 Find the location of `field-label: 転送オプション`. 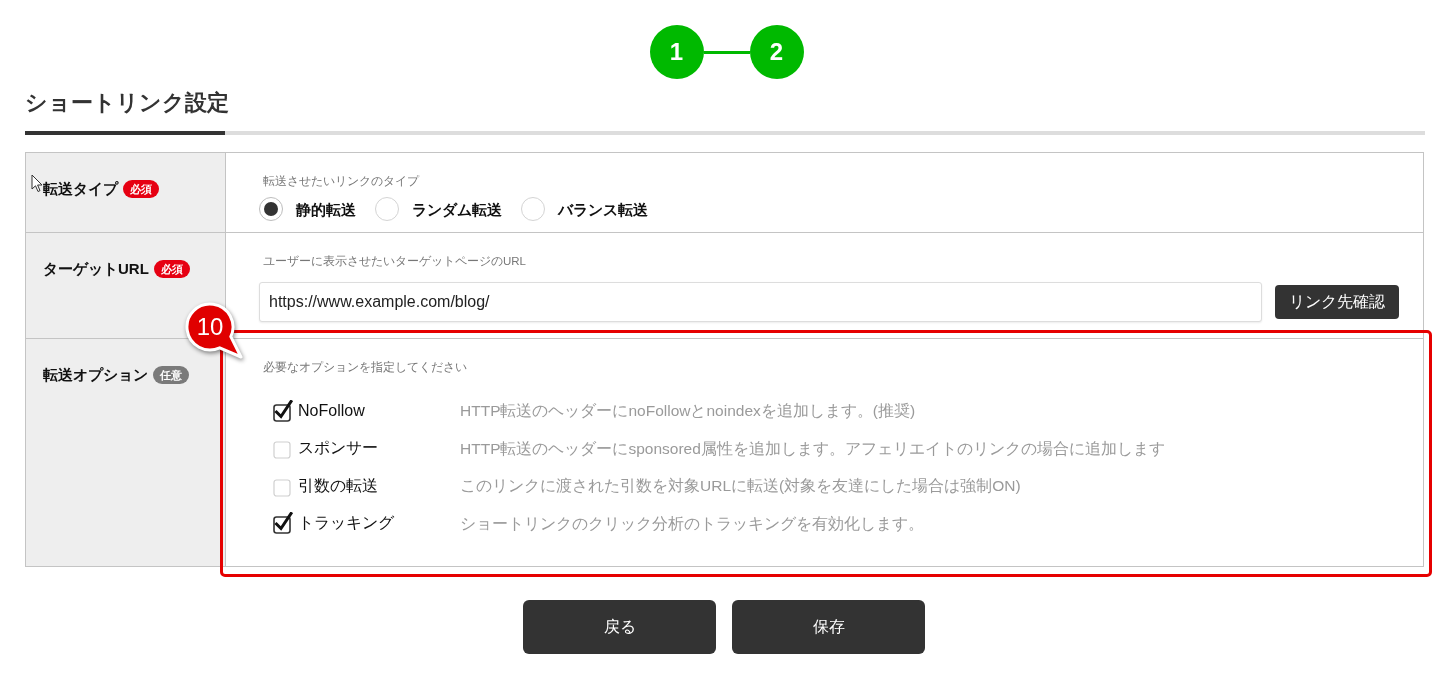

field-label: 転送オプション is located at coordinates (95, 374).